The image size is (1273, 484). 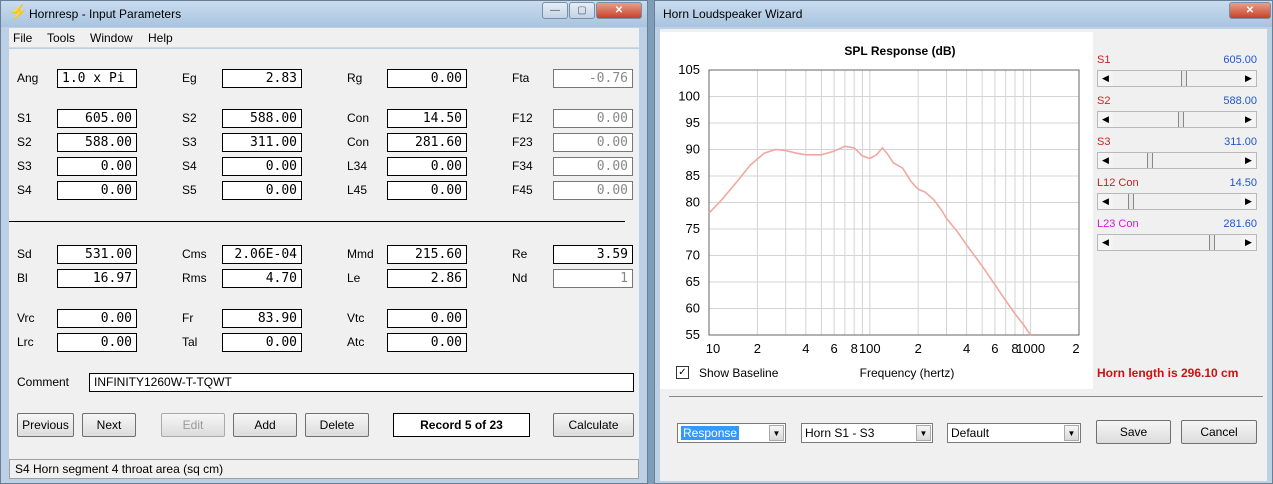 What do you see at coordinates (97, 254) in the screenshot?
I see `param-field: 531.00` at bounding box center [97, 254].